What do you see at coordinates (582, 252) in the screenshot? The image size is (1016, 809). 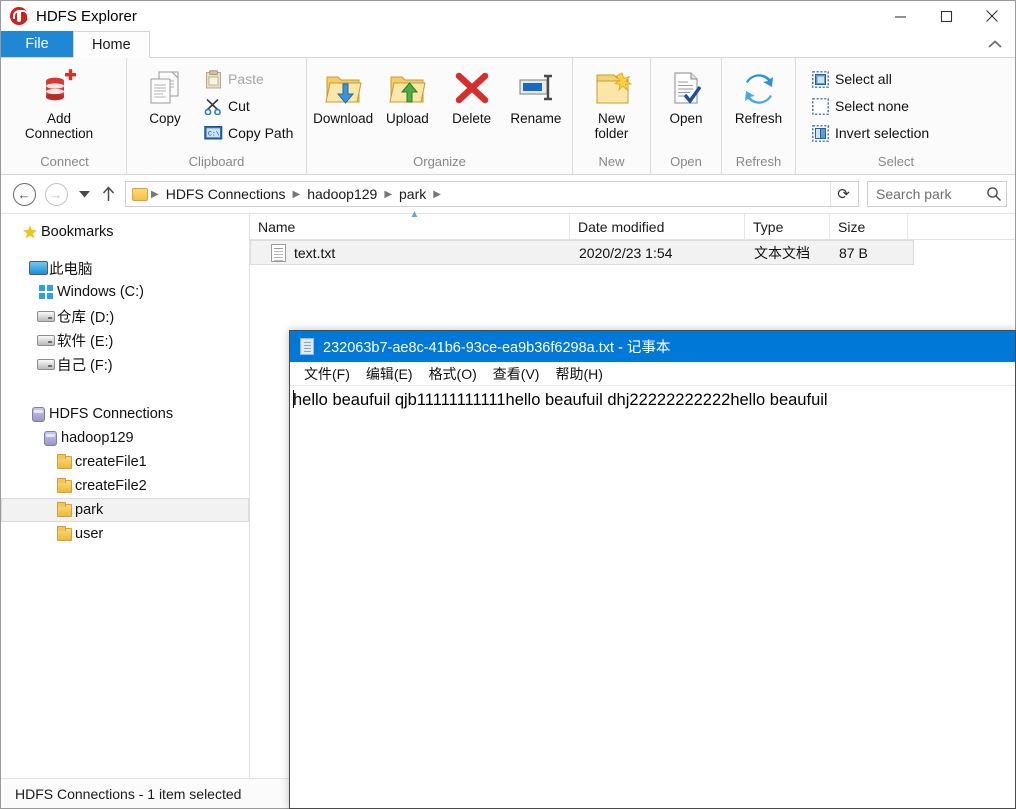 I see `table-row: text.txt 2020/2/23 1:54 文本文档 87 B` at bounding box center [582, 252].